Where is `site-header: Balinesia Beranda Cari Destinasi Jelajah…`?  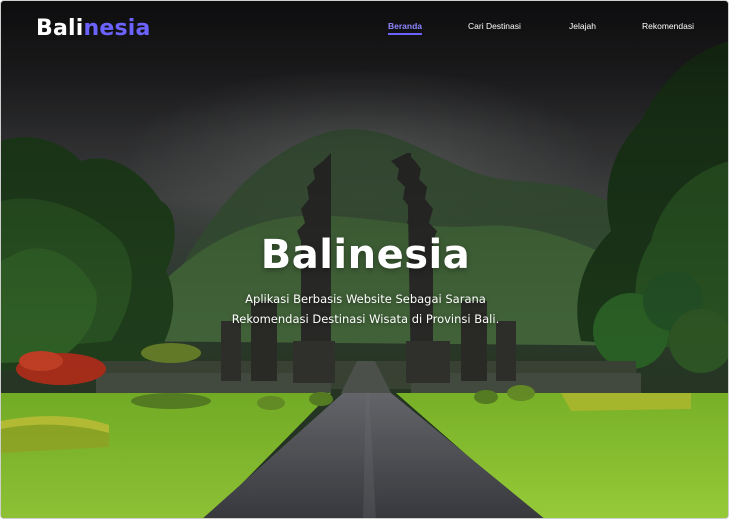 site-header: Balinesia Beranda Cari Destinasi Jelajah… is located at coordinates (364, 29).